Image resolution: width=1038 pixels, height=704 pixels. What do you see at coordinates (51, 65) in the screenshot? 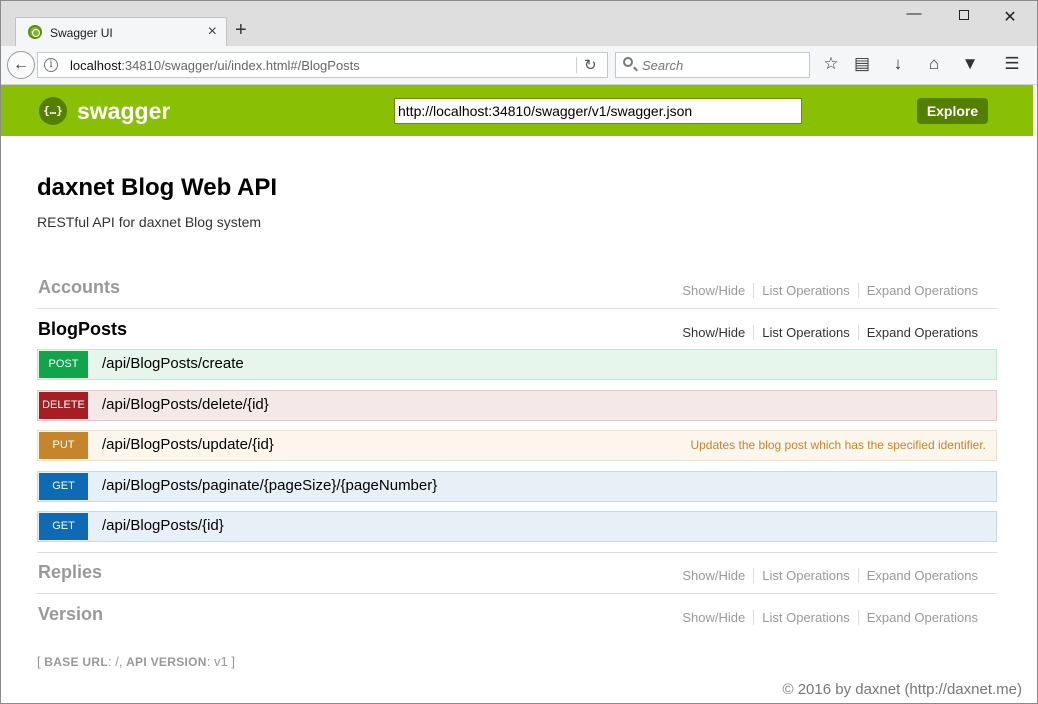
I see `site-info-icon: i` at bounding box center [51, 65].